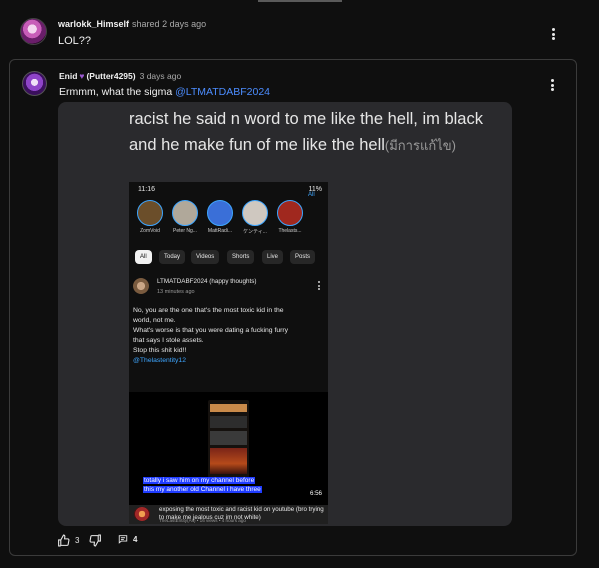 This screenshot has height=568, width=599. Describe the element at coordinates (146, 189) in the screenshot. I see `status-time: 11:16` at that location.